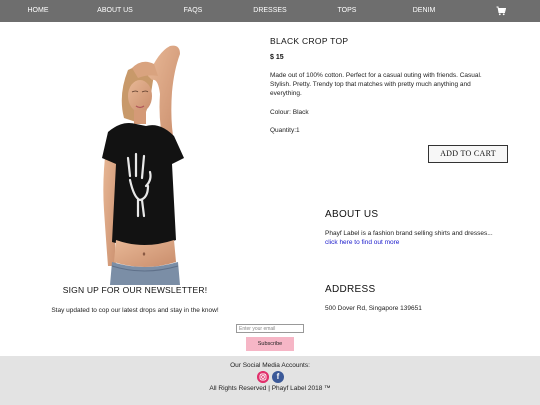  I want to click on about-more-link: click here to find out more, so click(362, 242).